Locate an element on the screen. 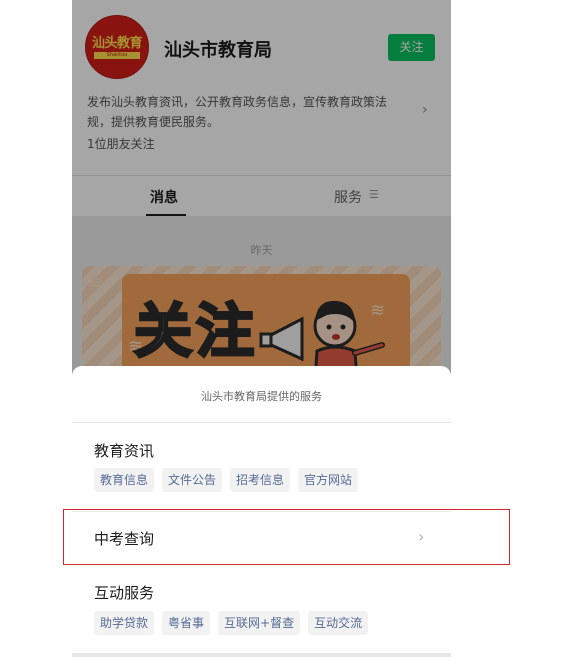 The height and width of the screenshot is (657, 565). service-item-yue-sheng-shi: 粤省事 is located at coordinates (186, 623).